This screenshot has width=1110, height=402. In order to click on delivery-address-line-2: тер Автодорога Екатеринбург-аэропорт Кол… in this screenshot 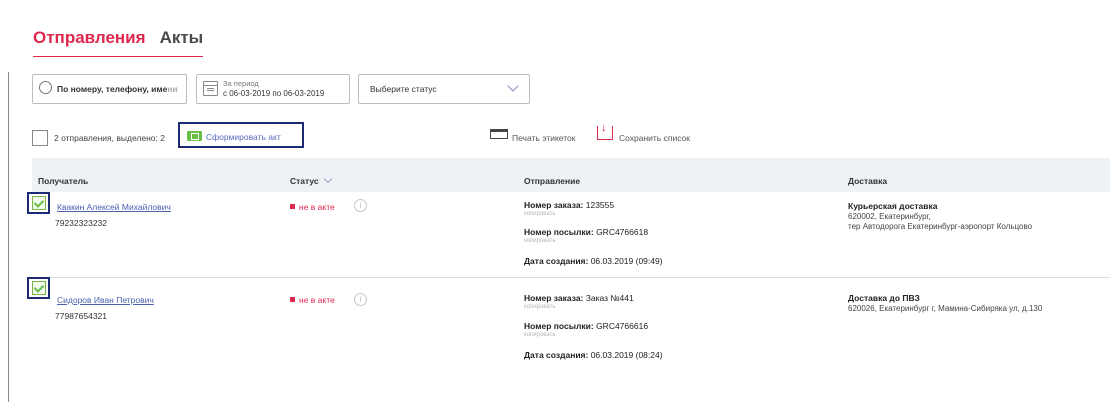, I will do `click(940, 226)`.